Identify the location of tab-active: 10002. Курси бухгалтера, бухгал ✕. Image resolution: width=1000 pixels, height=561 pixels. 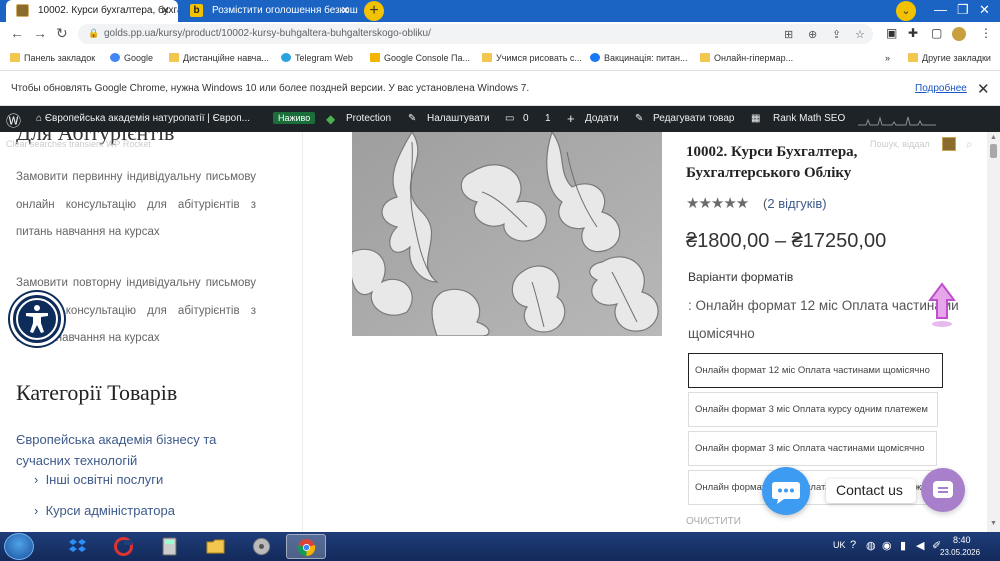
(92, 11).